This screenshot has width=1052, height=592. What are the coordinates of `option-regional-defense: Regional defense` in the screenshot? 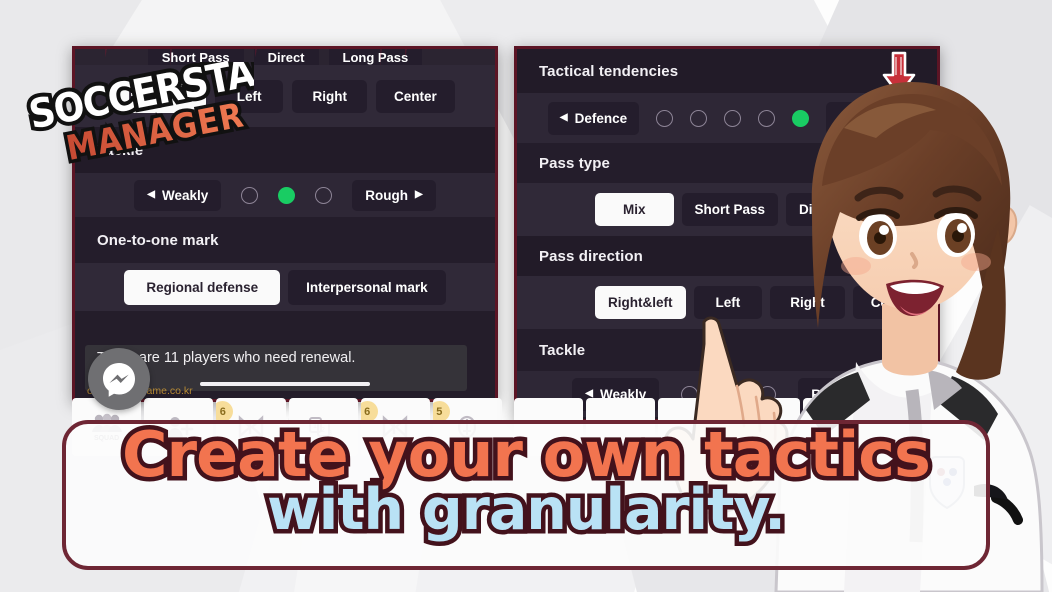 It's located at (202, 287).